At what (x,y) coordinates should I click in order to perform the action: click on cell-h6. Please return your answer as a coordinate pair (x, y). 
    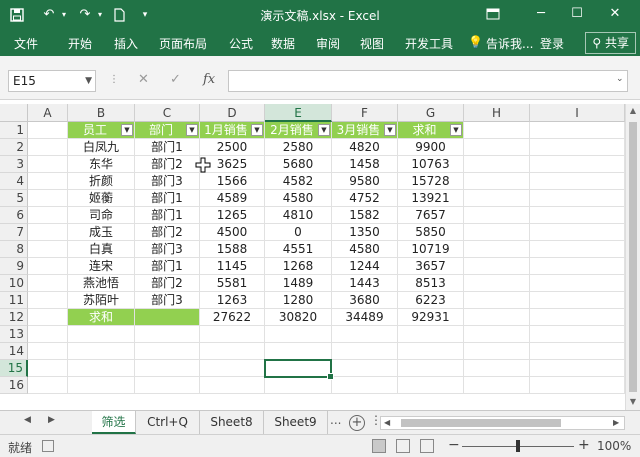
    Looking at the image, I should click on (497, 215).